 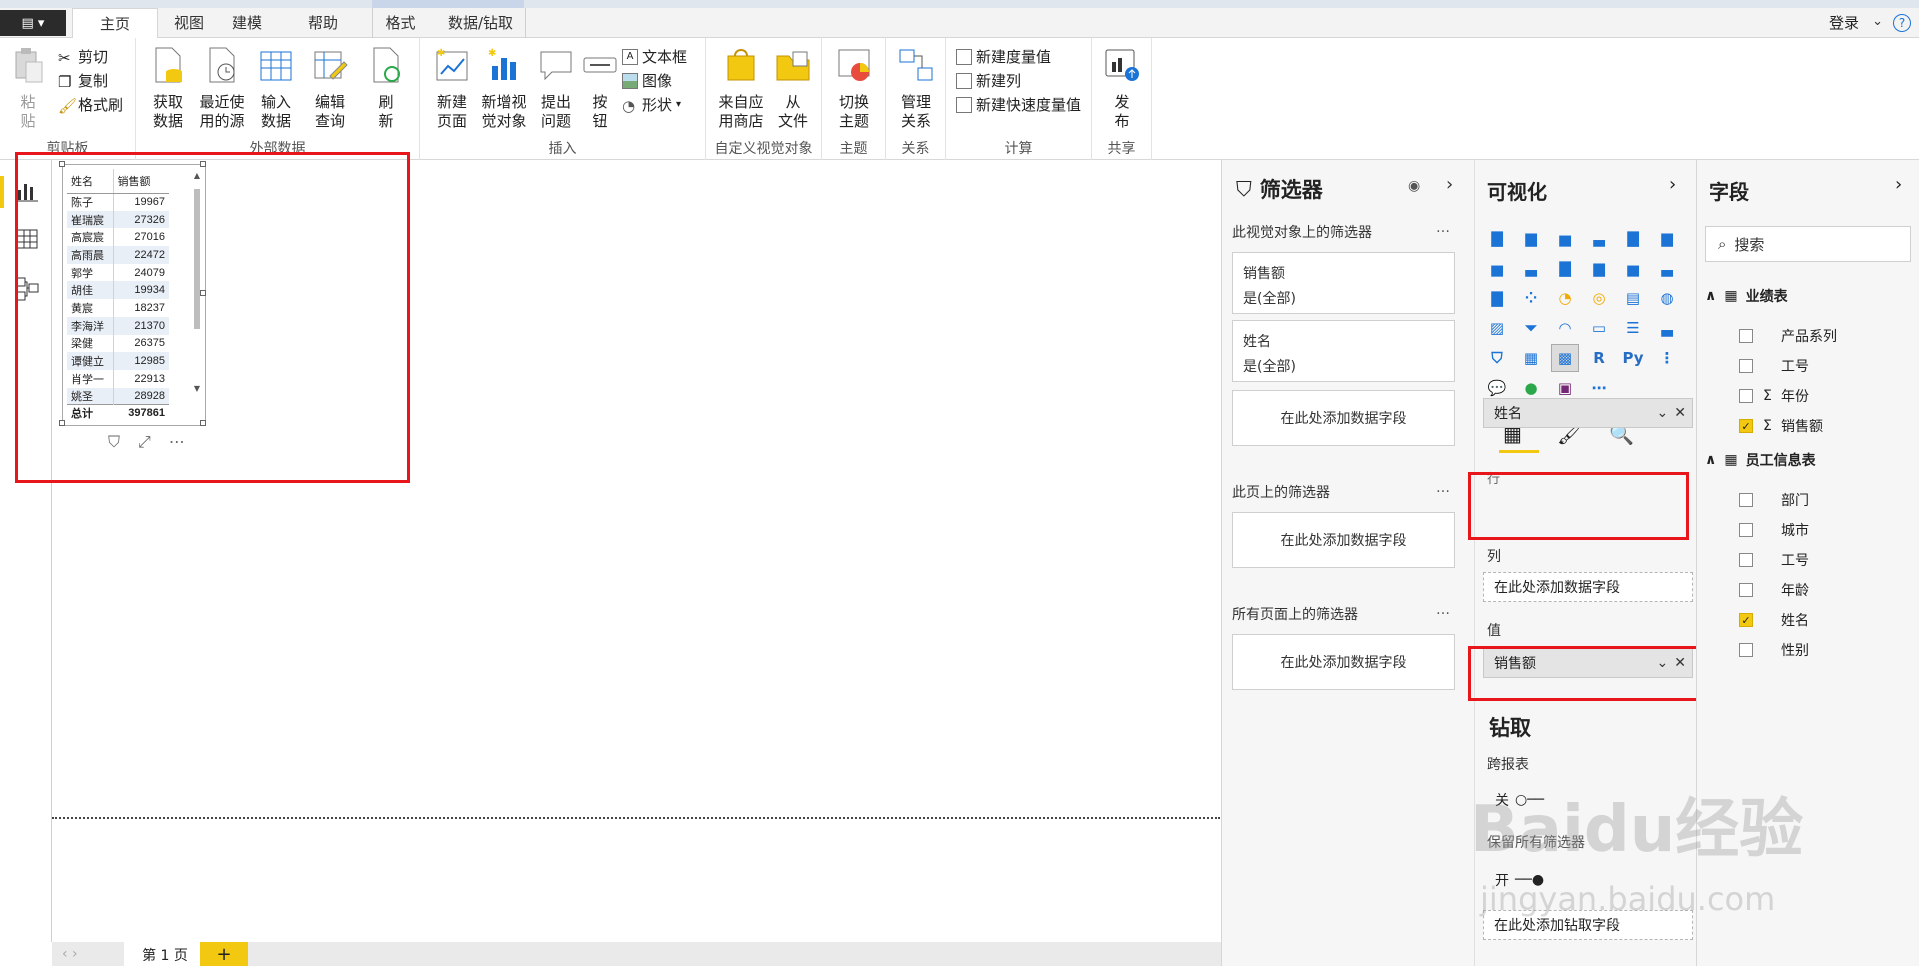 I want to click on enter-data-button: 输入 数据, so click(x=276, y=88).